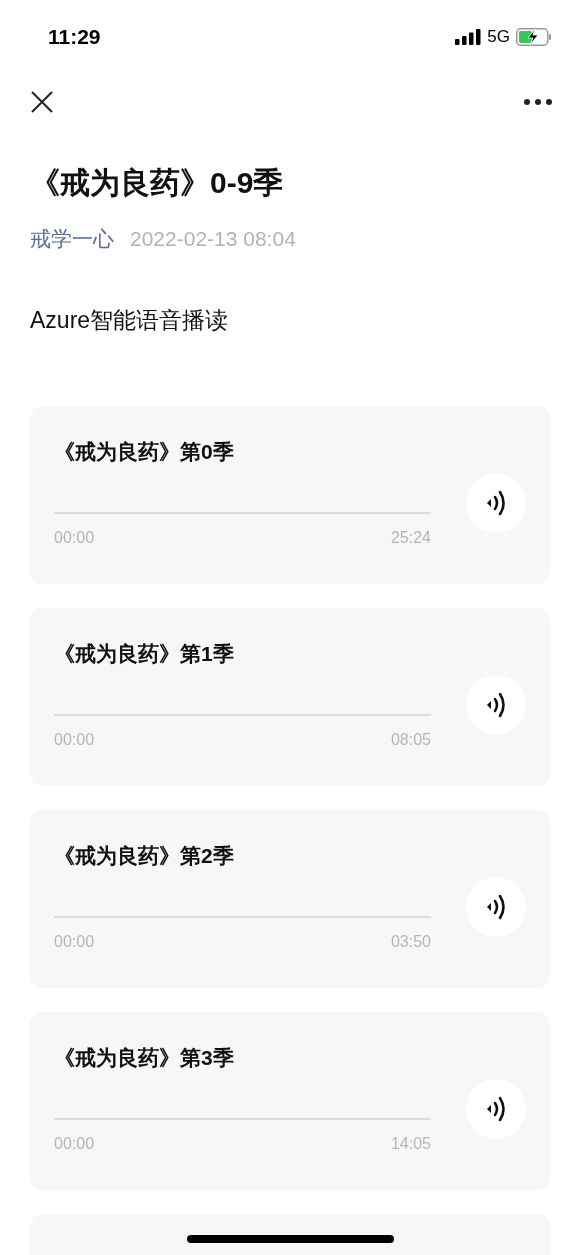 This screenshot has height=1255, width=580. What do you see at coordinates (498, 37) in the screenshot?
I see `network-label: 5G` at bounding box center [498, 37].